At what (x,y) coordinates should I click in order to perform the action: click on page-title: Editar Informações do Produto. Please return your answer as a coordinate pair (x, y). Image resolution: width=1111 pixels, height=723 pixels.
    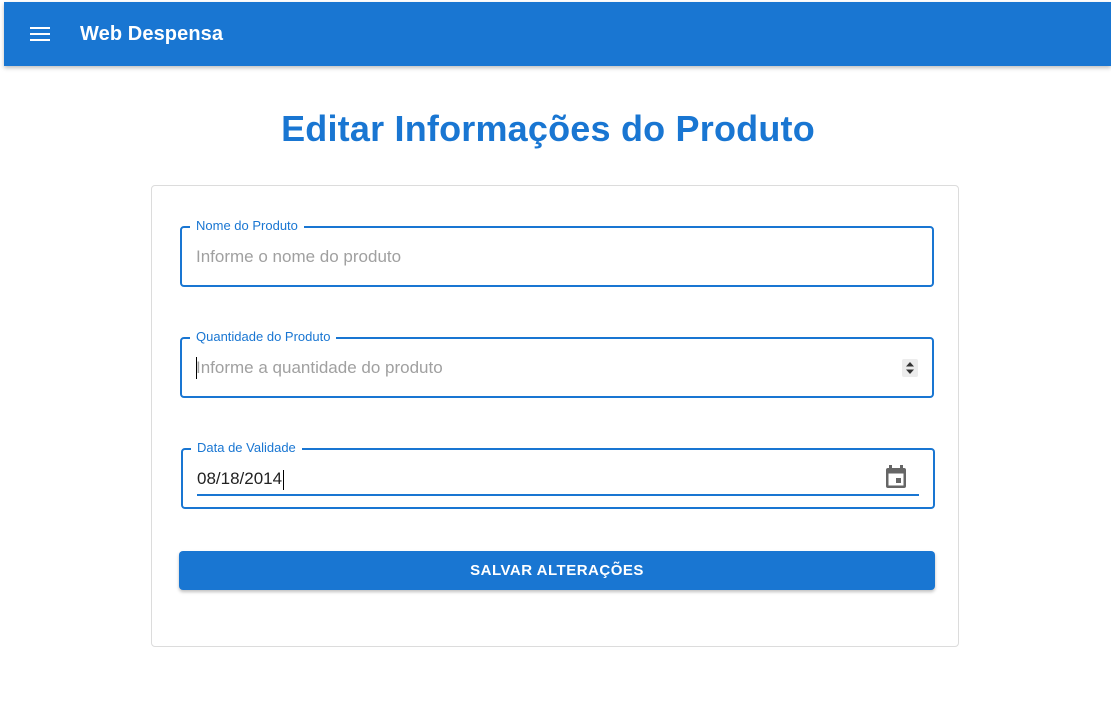
    Looking at the image, I should click on (548, 128).